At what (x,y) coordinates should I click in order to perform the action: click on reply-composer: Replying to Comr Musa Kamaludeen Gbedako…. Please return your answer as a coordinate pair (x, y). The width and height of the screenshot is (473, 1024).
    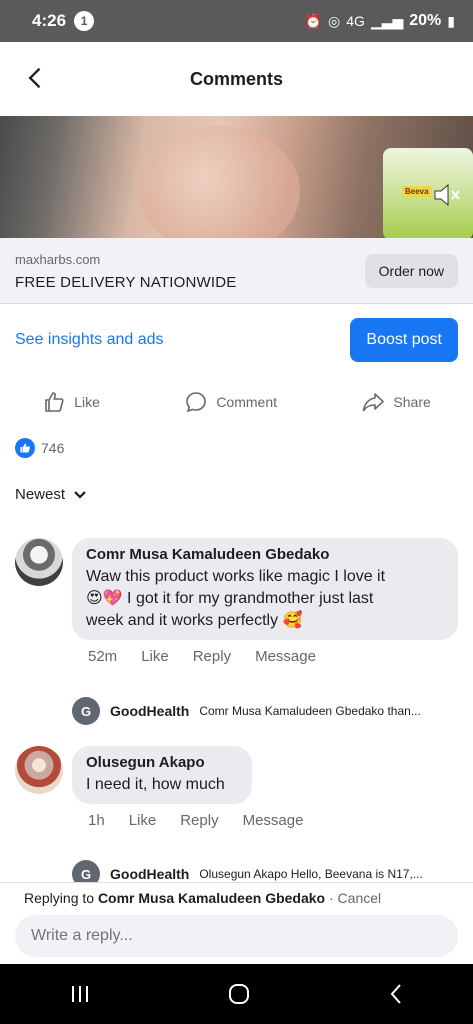
    Looking at the image, I should click on (236, 923).